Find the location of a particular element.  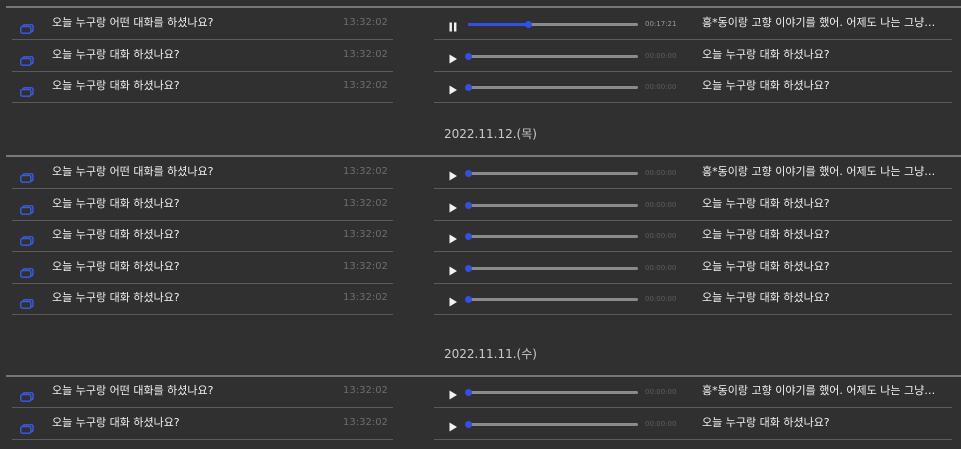

group-divider is located at coordinates (483, 156).